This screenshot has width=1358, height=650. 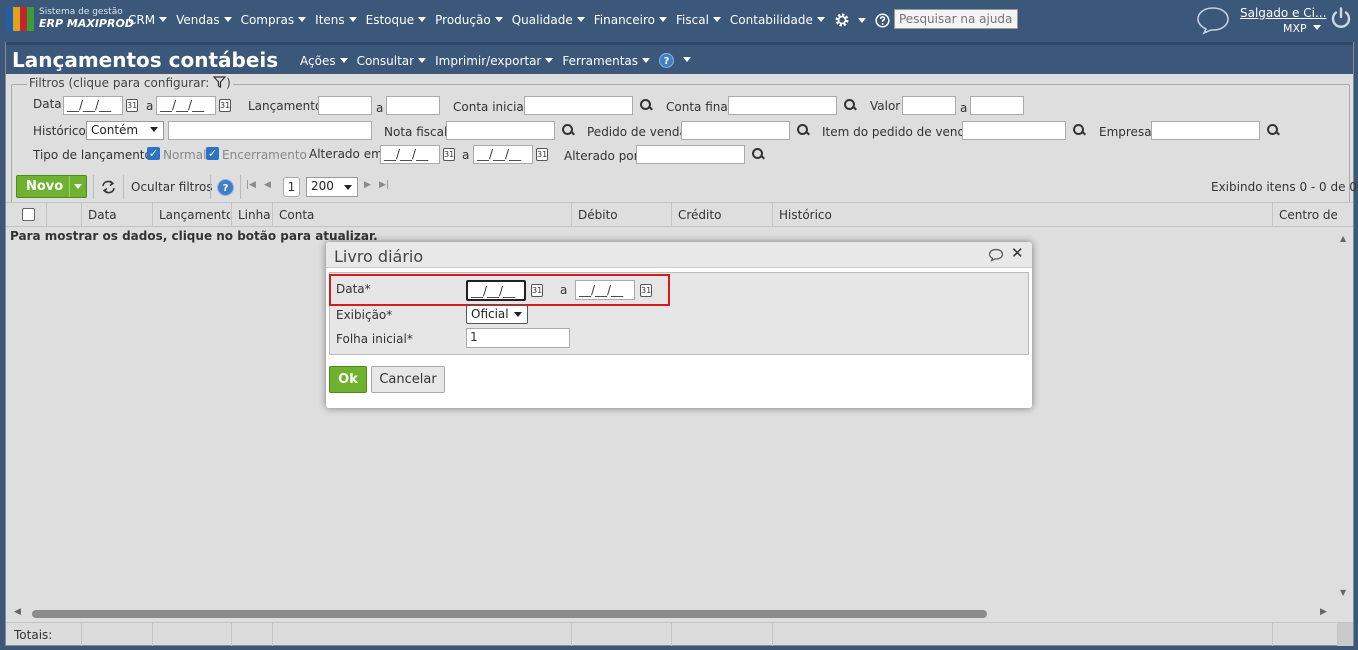 I want to click on menu-itens: Itens, so click(x=336, y=20).